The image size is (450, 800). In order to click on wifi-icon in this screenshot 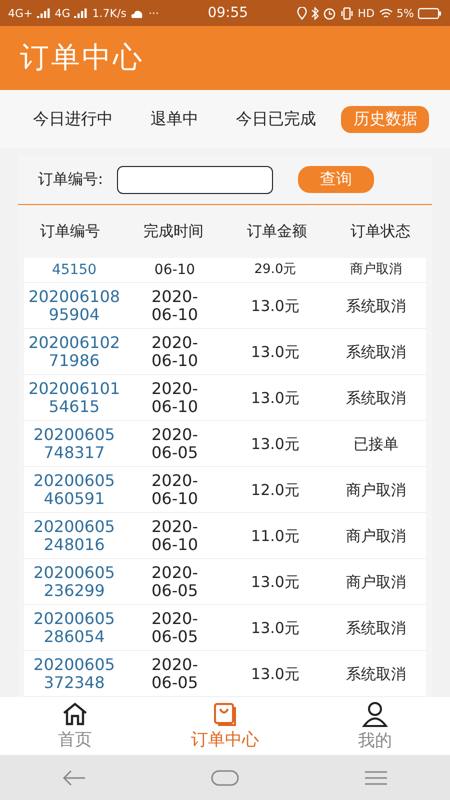, I will do `click(385, 13)`.